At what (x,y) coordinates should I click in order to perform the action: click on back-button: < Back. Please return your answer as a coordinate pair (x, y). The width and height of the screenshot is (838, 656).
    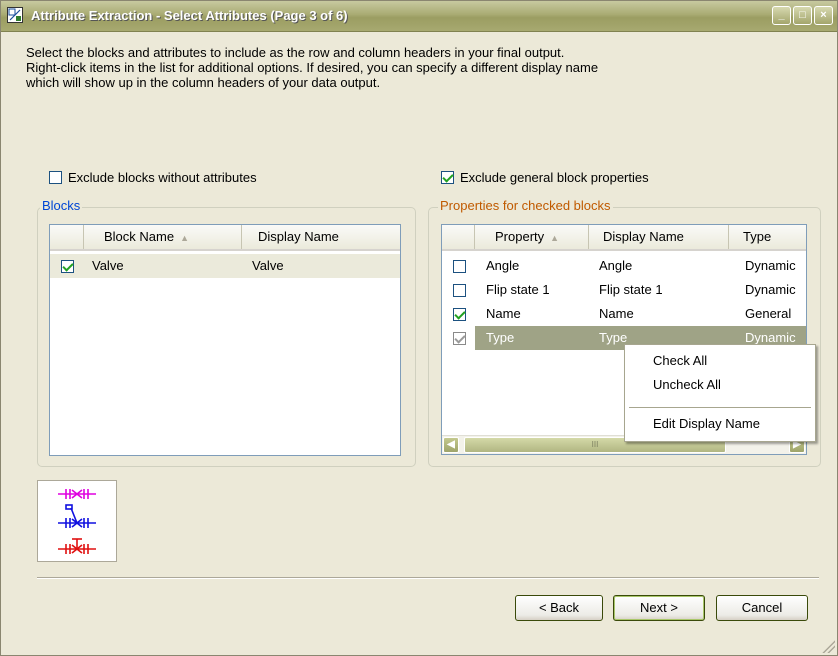
    Looking at the image, I should click on (559, 608).